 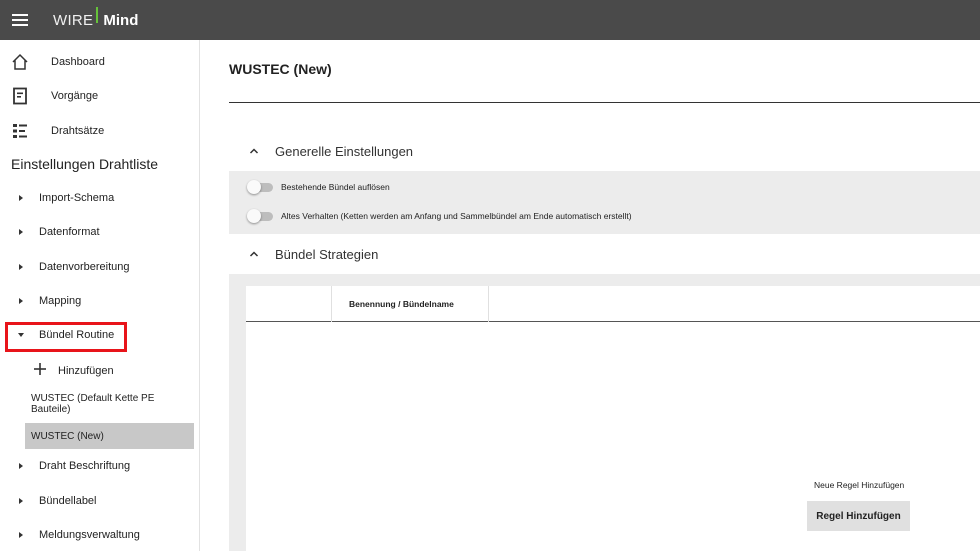 I want to click on tree-item-meldungsverwaltung: Meldungsverwaltung, so click(x=99, y=535).